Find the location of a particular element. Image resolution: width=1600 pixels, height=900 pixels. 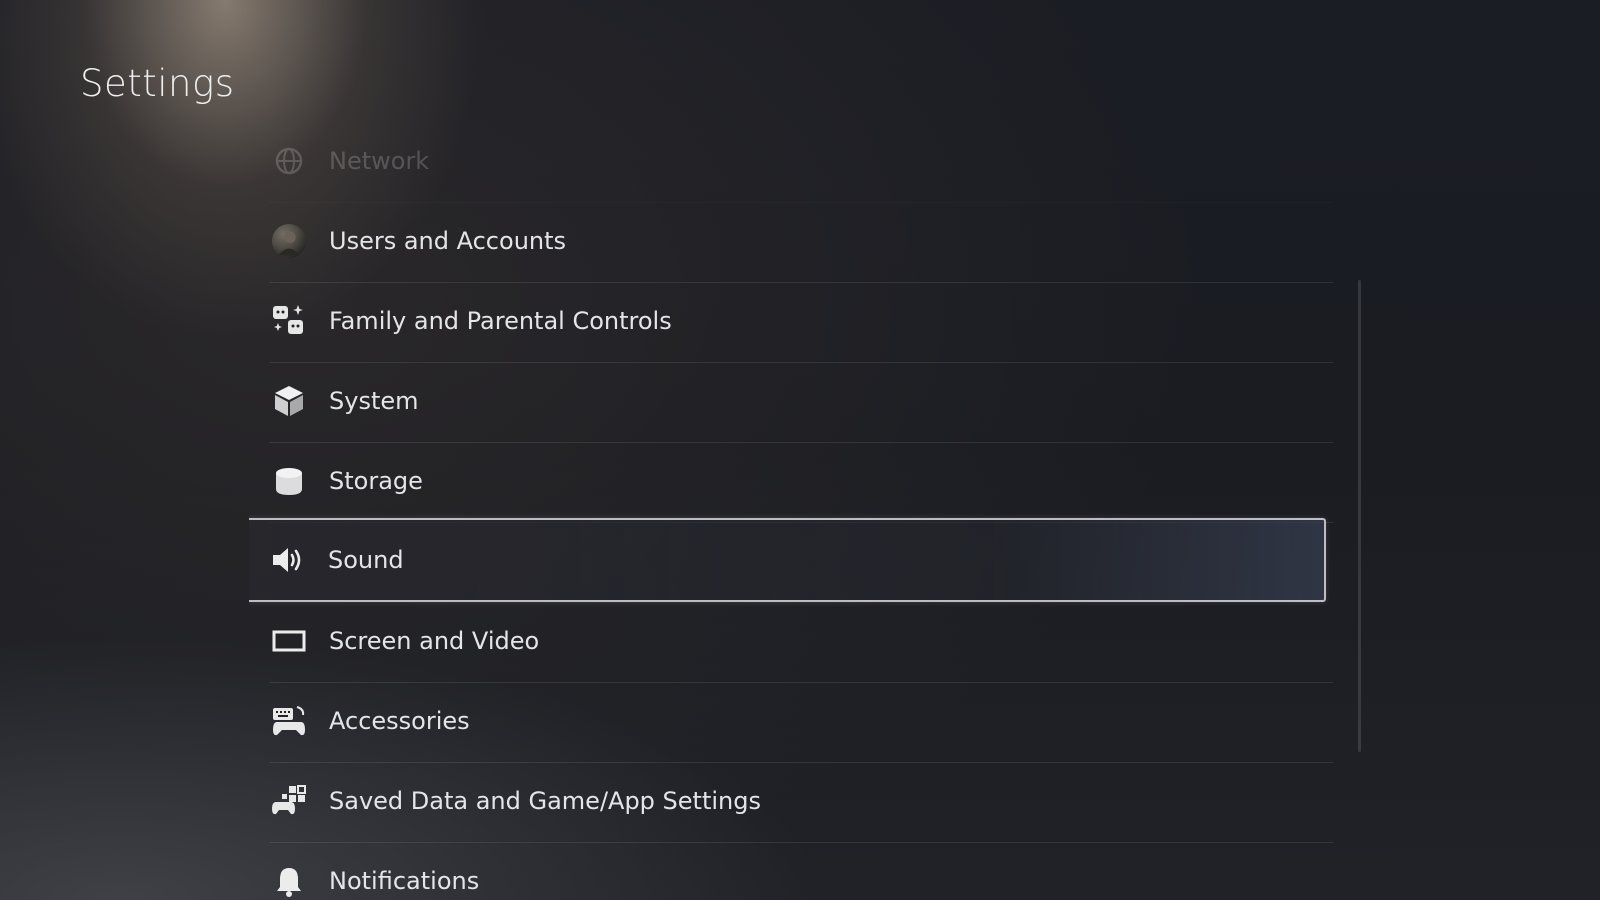

network-icon is located at coordinates (289, 161).